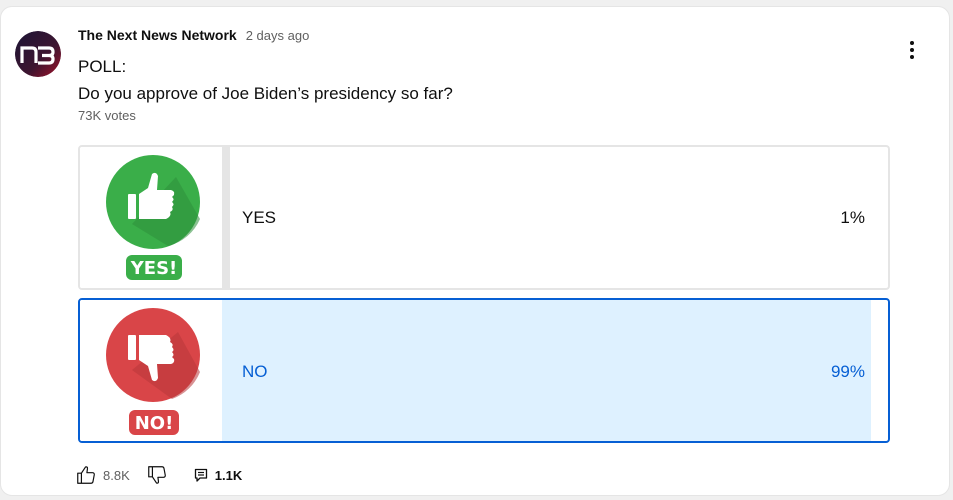 The image size is (953, 500). I want to click on poll-option-image: NO!, so click(151, 370).